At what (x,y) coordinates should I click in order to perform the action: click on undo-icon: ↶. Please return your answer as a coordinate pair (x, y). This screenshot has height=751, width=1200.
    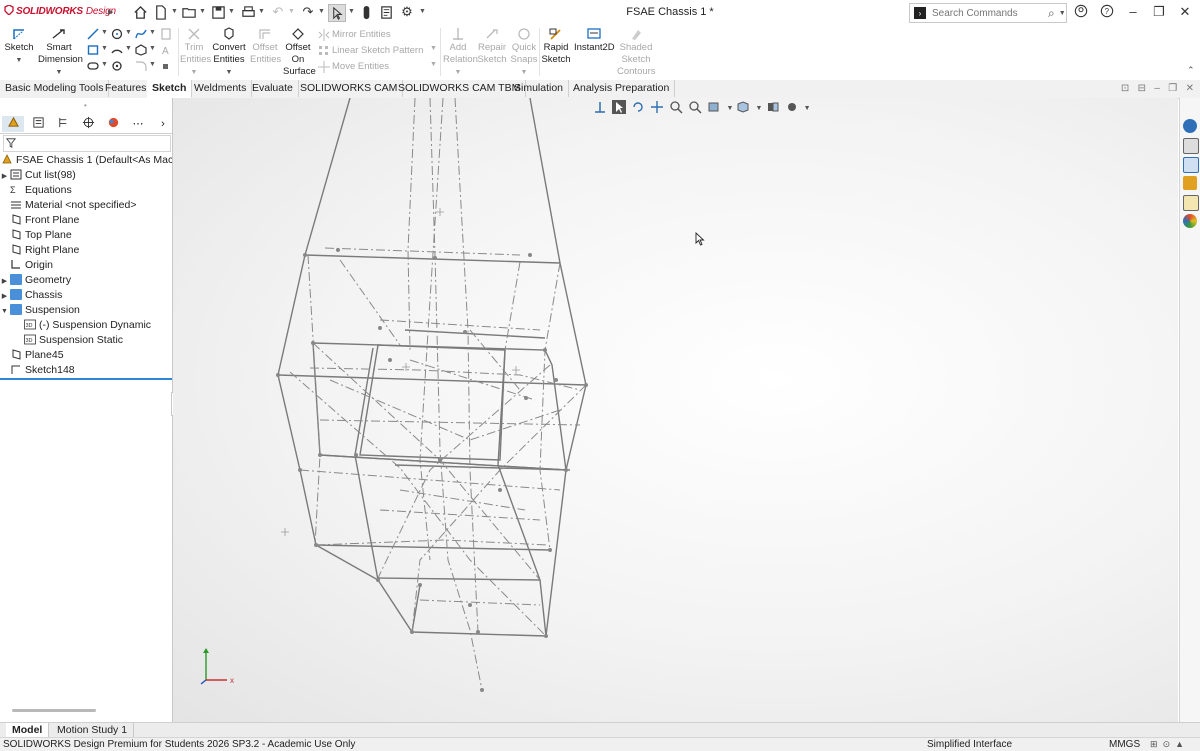
    Looking at the image, I should click on (278, 12).